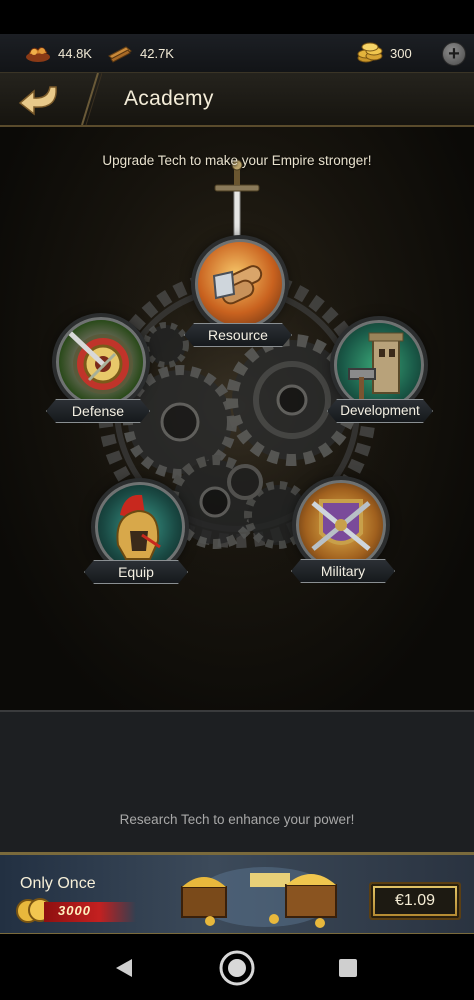  I want to click on gold-resource: 300, so click(384, 53).